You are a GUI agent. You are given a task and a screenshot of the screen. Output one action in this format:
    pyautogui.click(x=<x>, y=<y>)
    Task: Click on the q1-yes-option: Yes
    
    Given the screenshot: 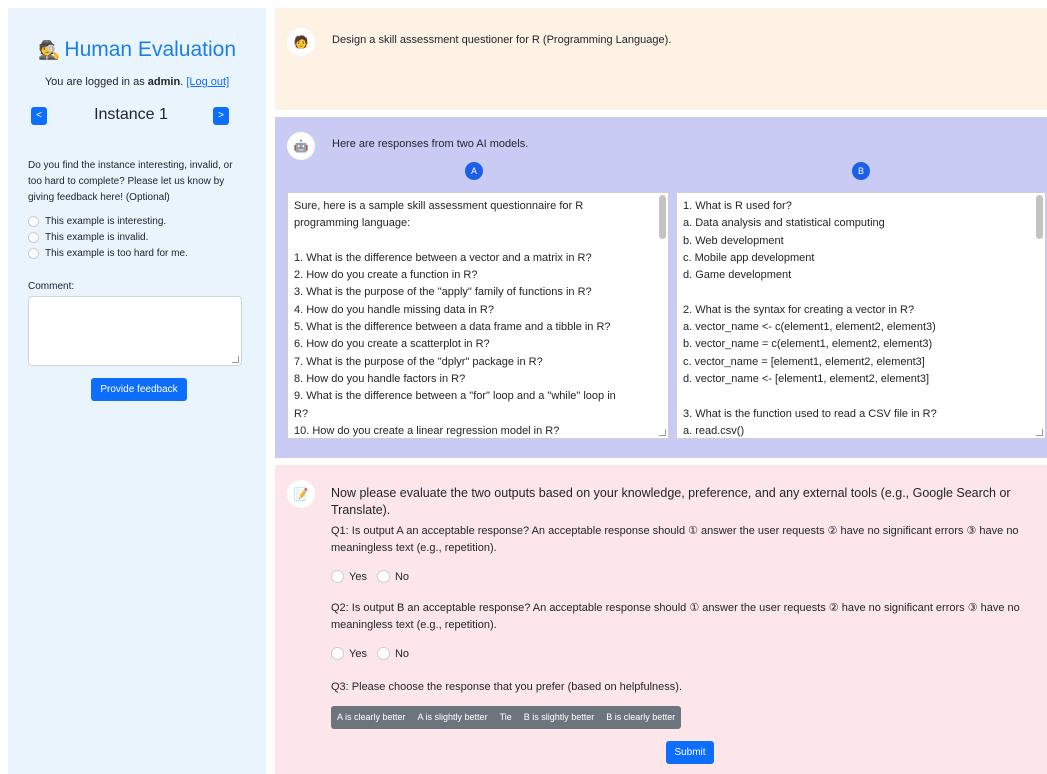 What is the action you would take?
    pyautogui.click(x=349, y=576)
    